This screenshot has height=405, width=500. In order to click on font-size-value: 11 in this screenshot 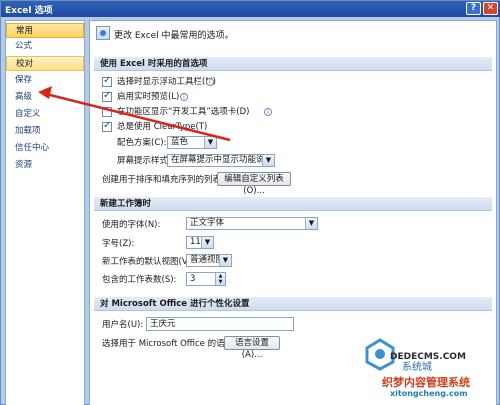, I will do `click(195, 242)`.